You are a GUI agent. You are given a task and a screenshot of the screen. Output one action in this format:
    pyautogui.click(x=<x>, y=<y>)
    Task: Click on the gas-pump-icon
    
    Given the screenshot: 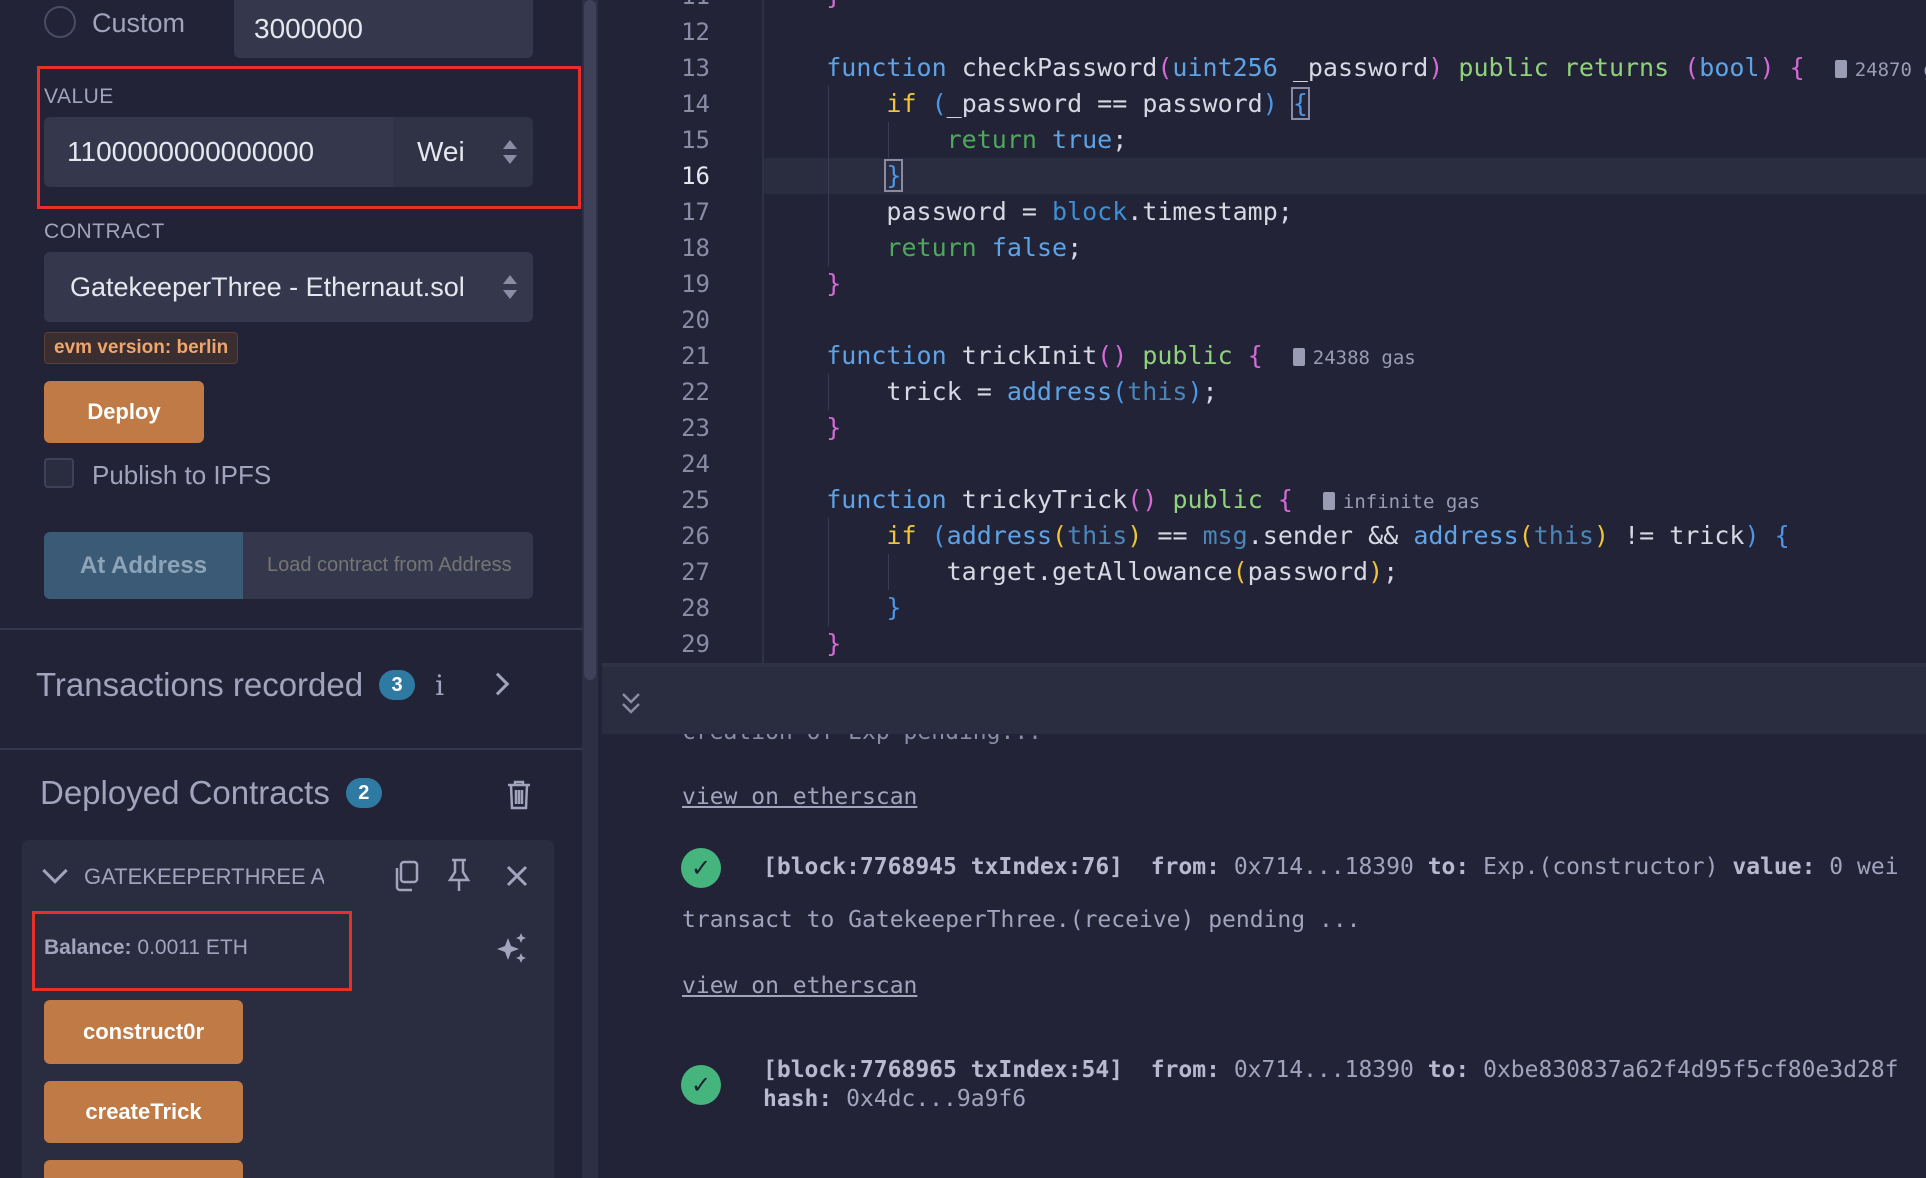 What is the action you would take?
    pyautogui.click(x=1840, y=69)
    